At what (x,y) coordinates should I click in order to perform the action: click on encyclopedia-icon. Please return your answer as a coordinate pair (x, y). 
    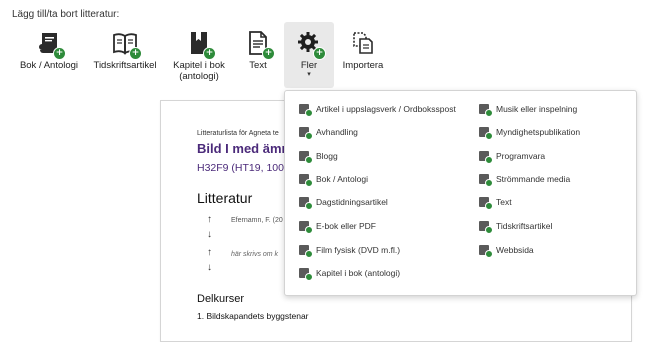
    Looking at the image, I should click on (306, 110).